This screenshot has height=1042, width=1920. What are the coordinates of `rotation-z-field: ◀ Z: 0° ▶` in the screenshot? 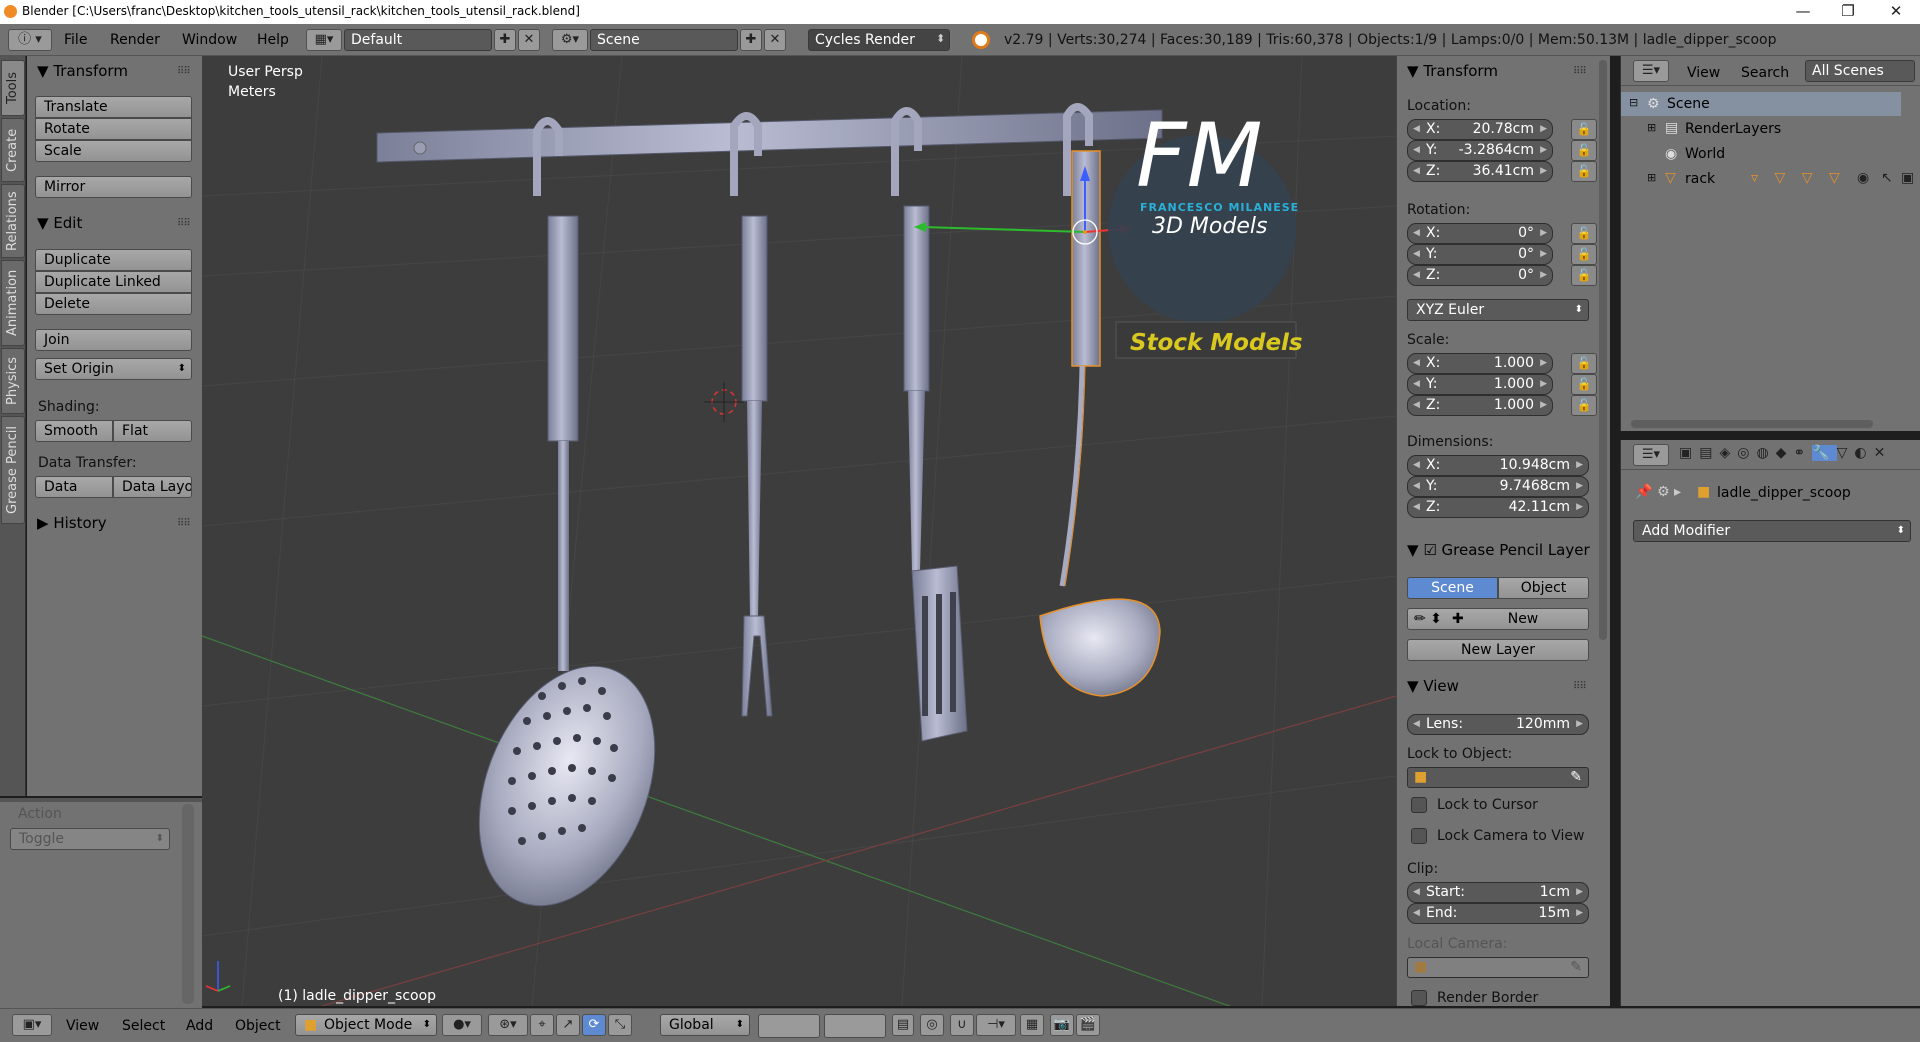 It's located at (1480, 275).